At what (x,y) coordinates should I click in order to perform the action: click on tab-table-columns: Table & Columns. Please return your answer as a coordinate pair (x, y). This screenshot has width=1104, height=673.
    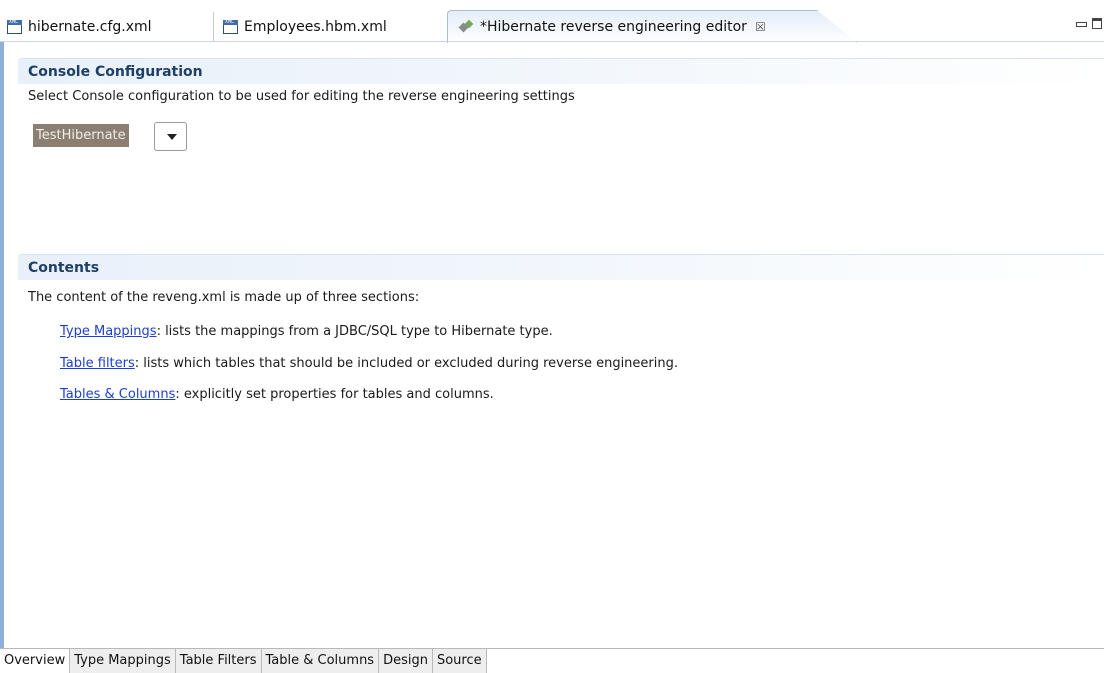
    Looking at the image, I should click on (320, 661).